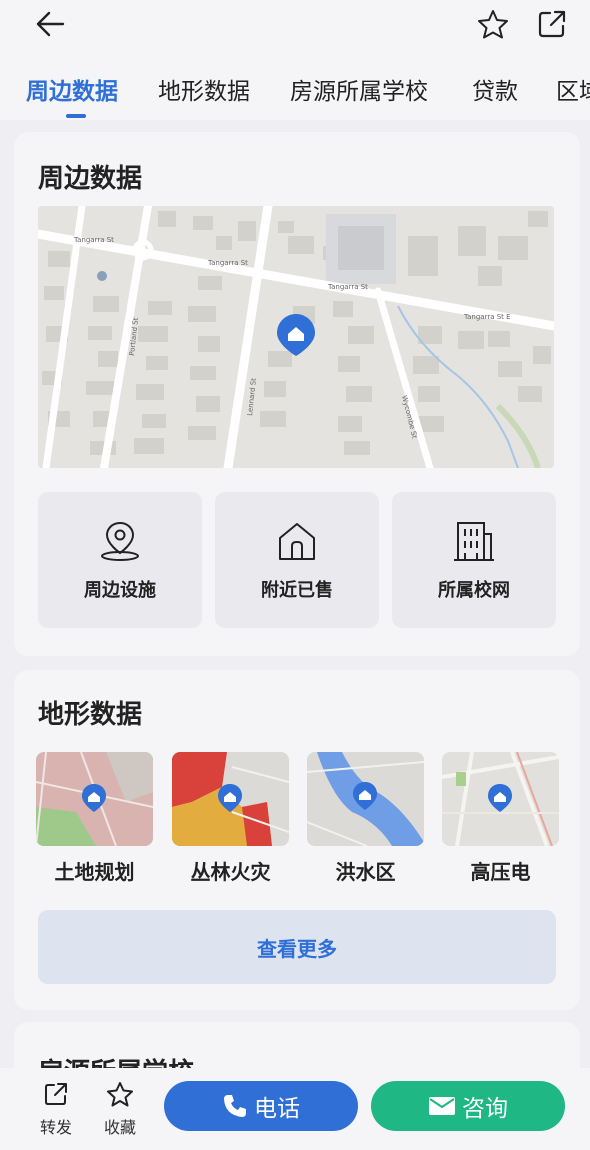  What do you see at coordinates (120, 590) in the screenshot?
I see `facility-label: 周边设施` at bounding box center [120, 590].